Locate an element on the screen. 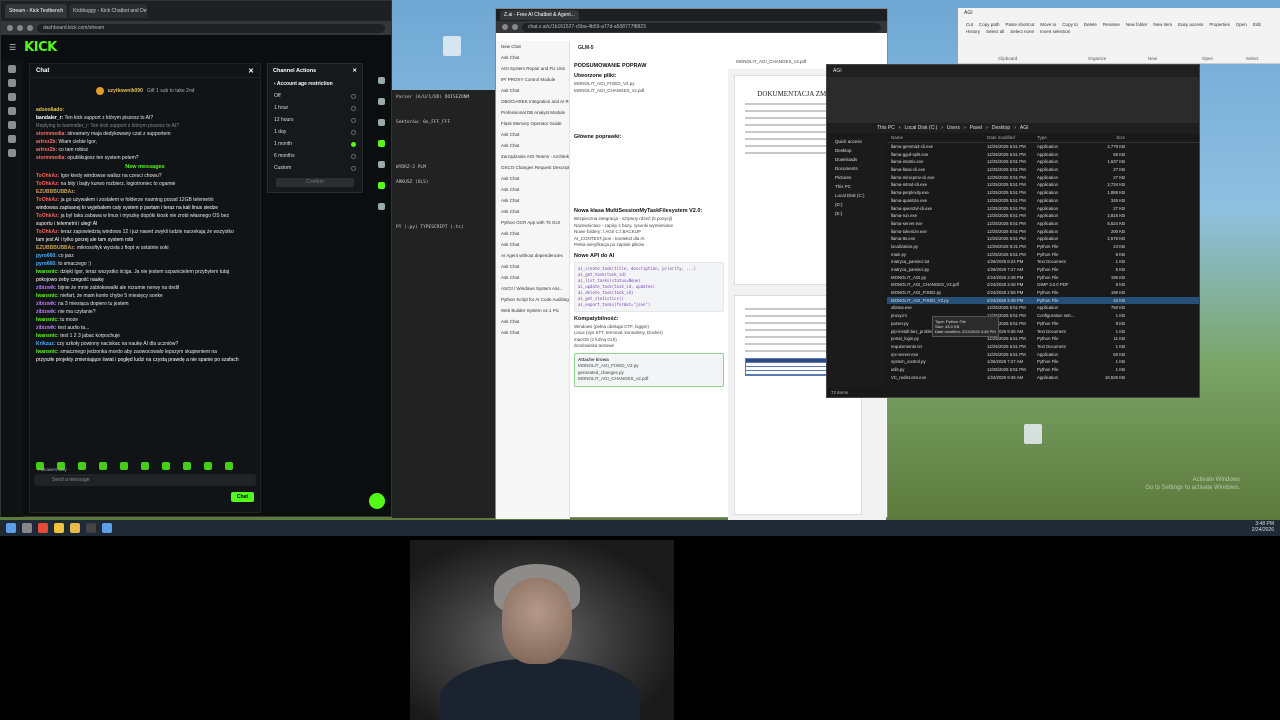 This screenshot has height=720, width=1280. column-name: Name is located at coordinates (937, 138).